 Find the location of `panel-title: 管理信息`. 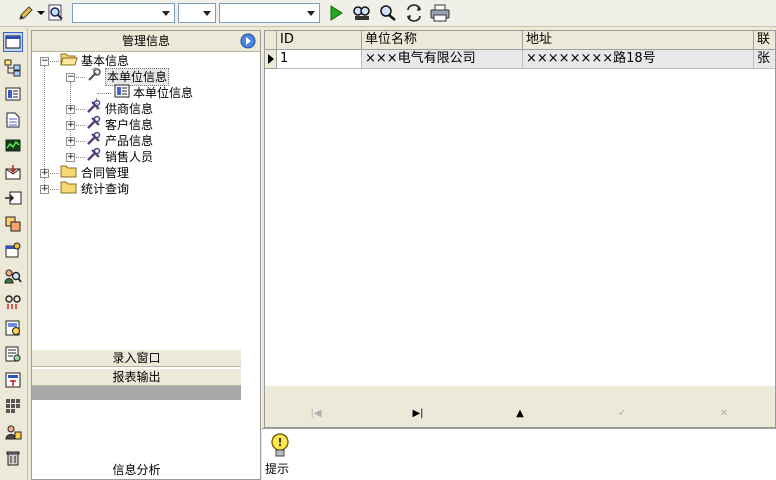

panel-title: 管理信息 is located at coordinates (145, 41).